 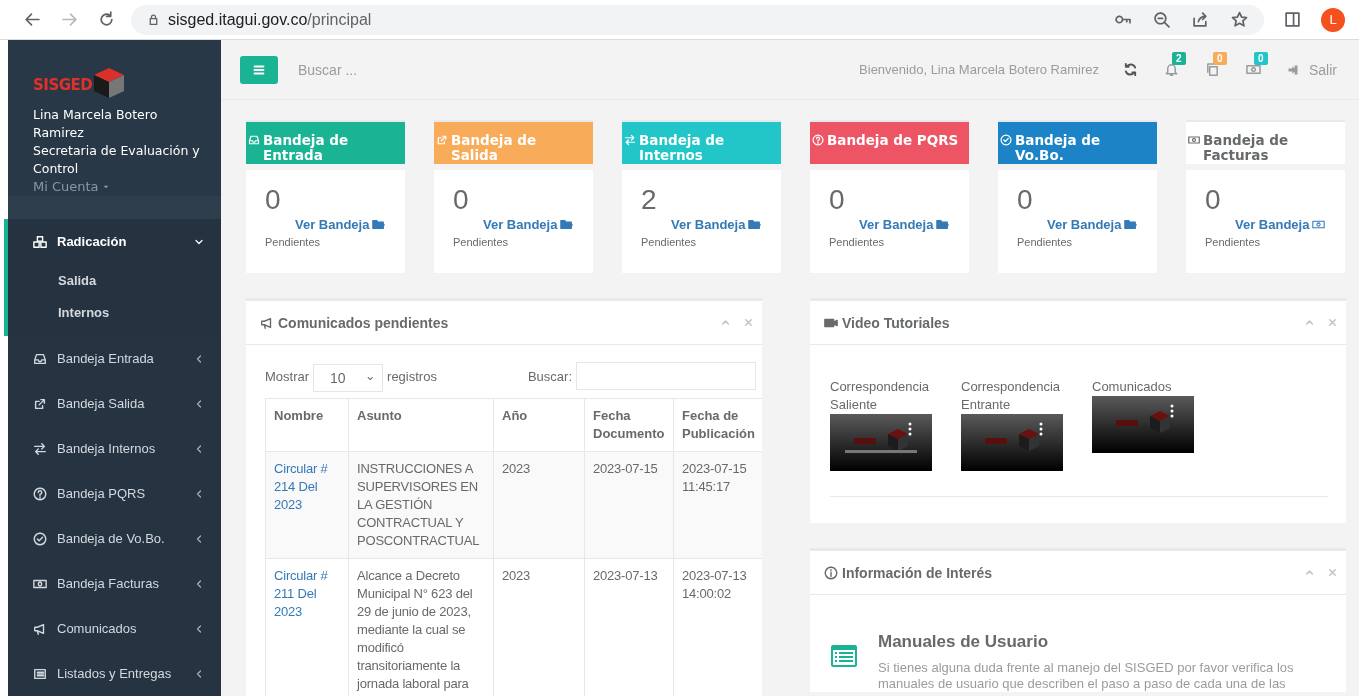 I want to click on card-title: Bandeja de Salida, so click(x=494, y=148).